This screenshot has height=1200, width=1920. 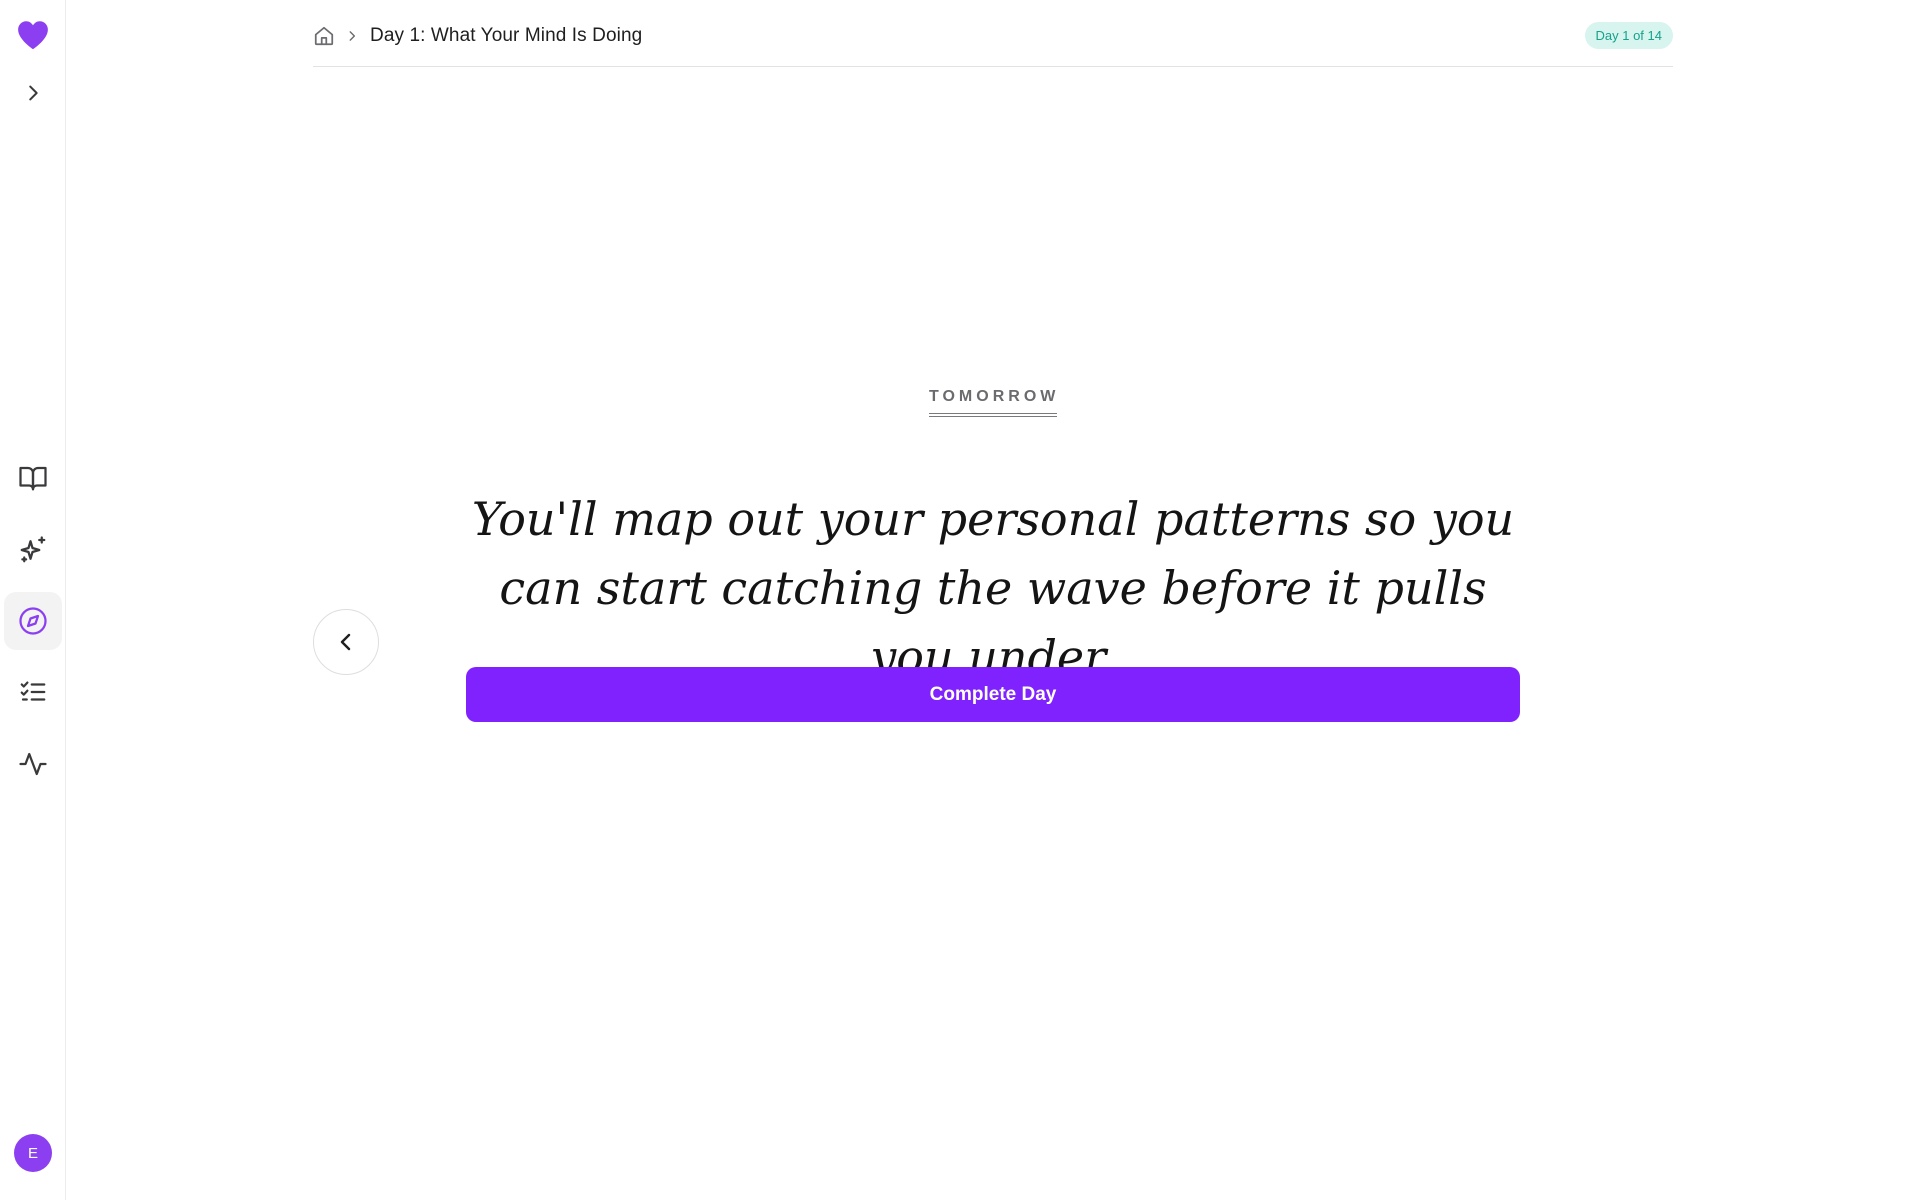 I want to click on sidebar: E, so click(x=33, y=600).